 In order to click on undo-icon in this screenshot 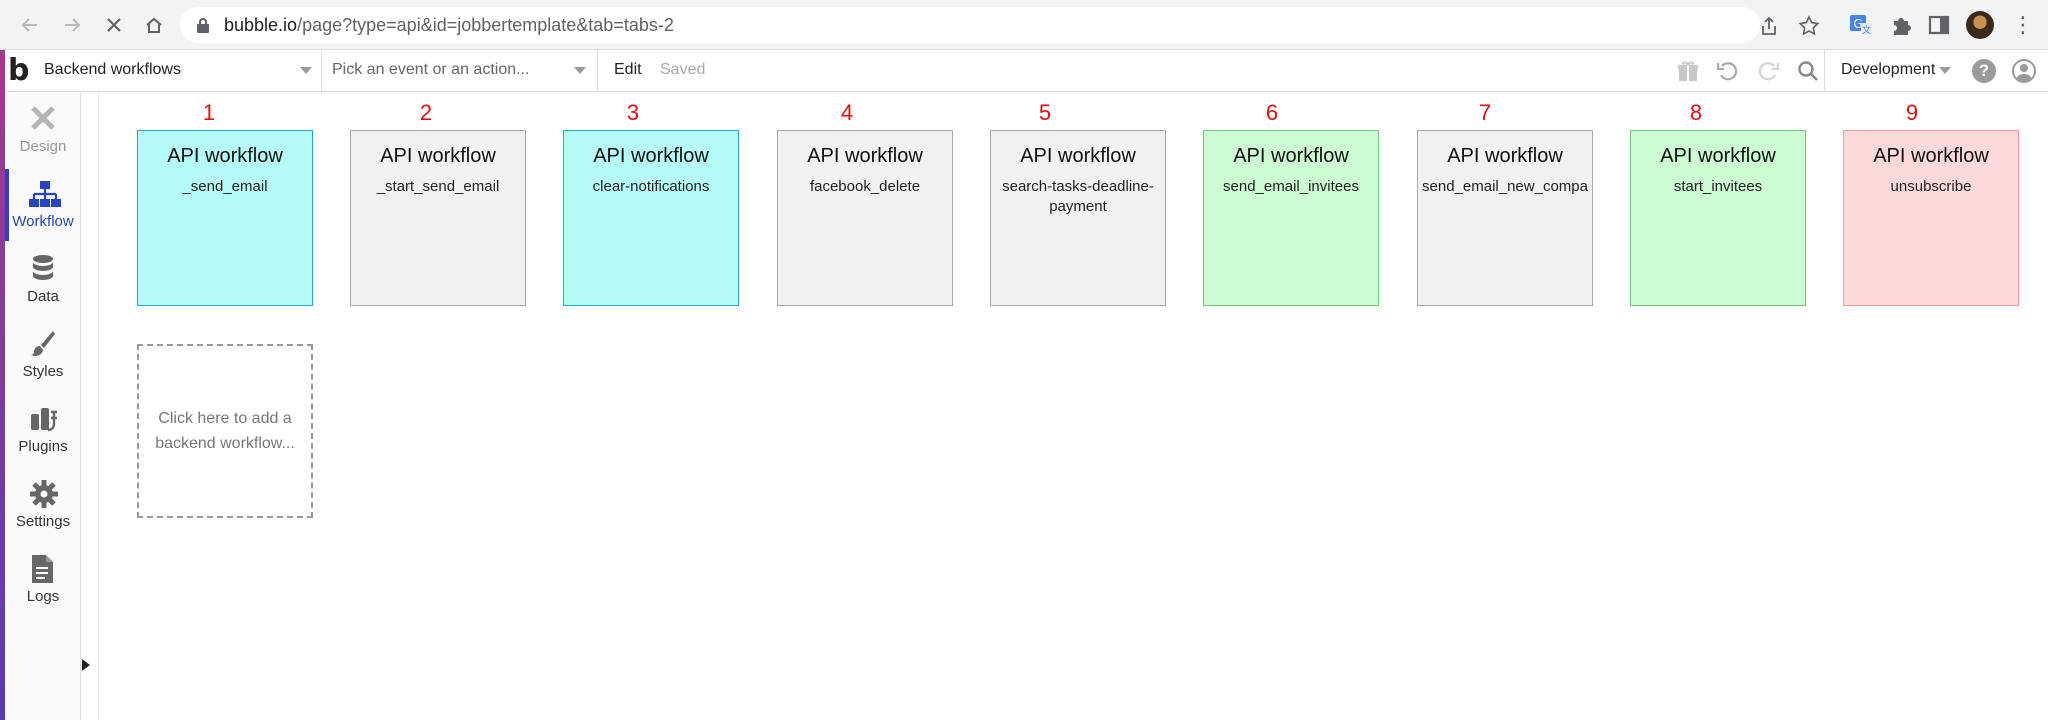, I will do `click(1728, 71)`.